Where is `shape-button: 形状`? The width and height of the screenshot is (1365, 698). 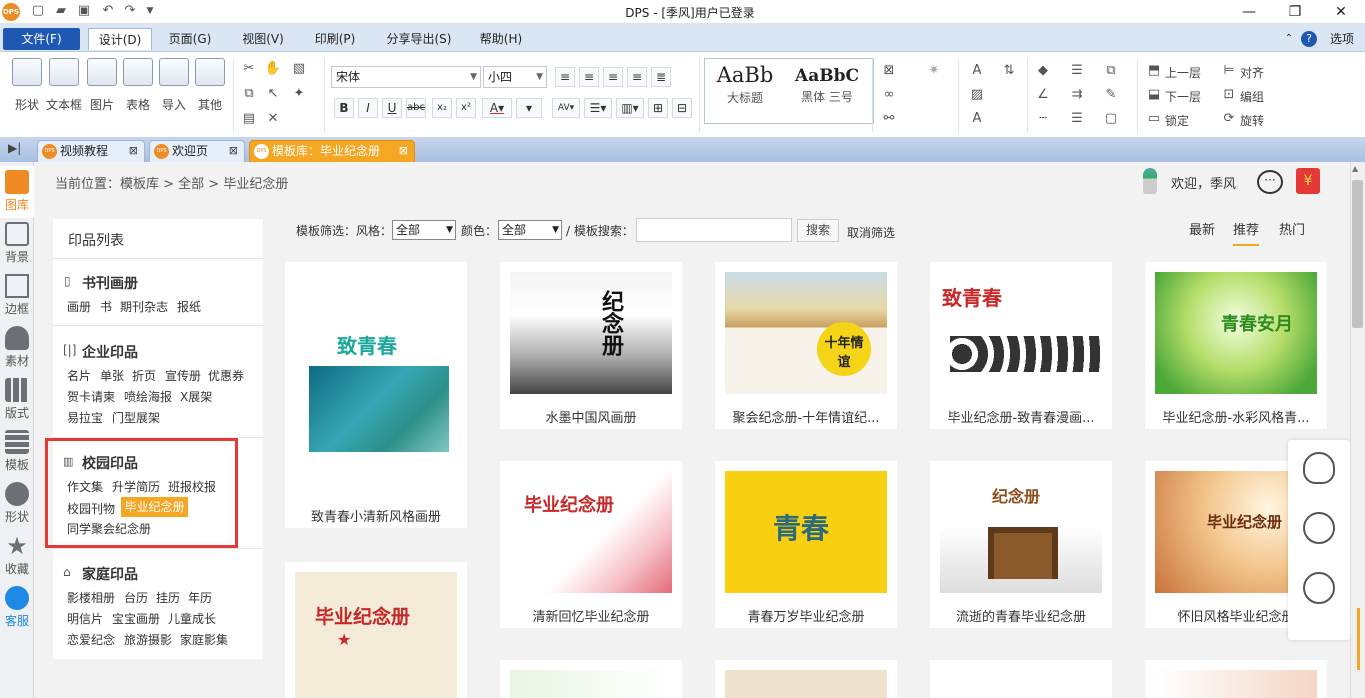
shape-button: 形状 is located at coordinates (27, 85).